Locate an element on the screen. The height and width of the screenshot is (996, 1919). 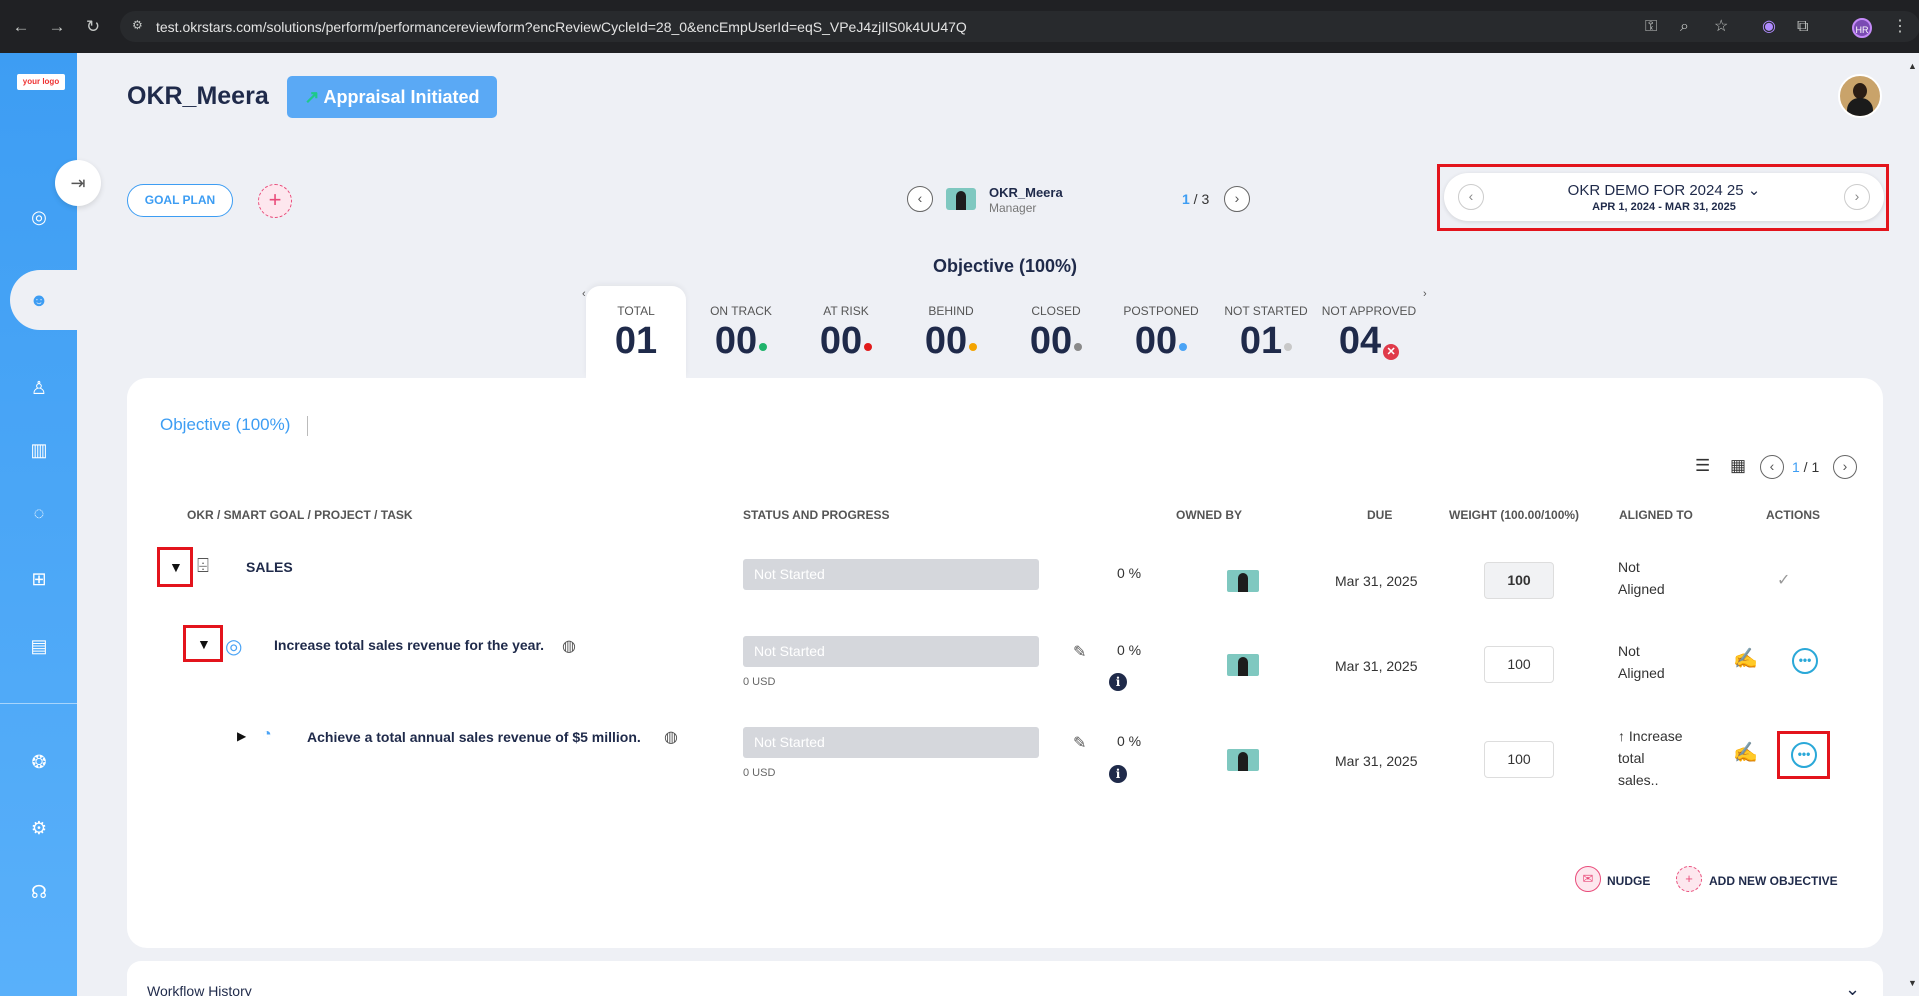
stat-postponed: POSTPONED 00 is located at coordinates (1161, 332).